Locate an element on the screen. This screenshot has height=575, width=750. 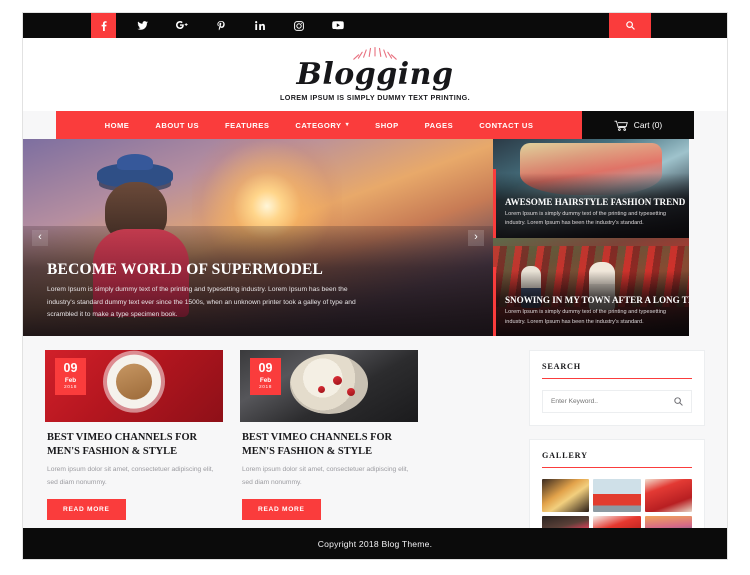
hero-title: BECOME WORLD OF SUPERMODEL is located at coordinates (185, 270).